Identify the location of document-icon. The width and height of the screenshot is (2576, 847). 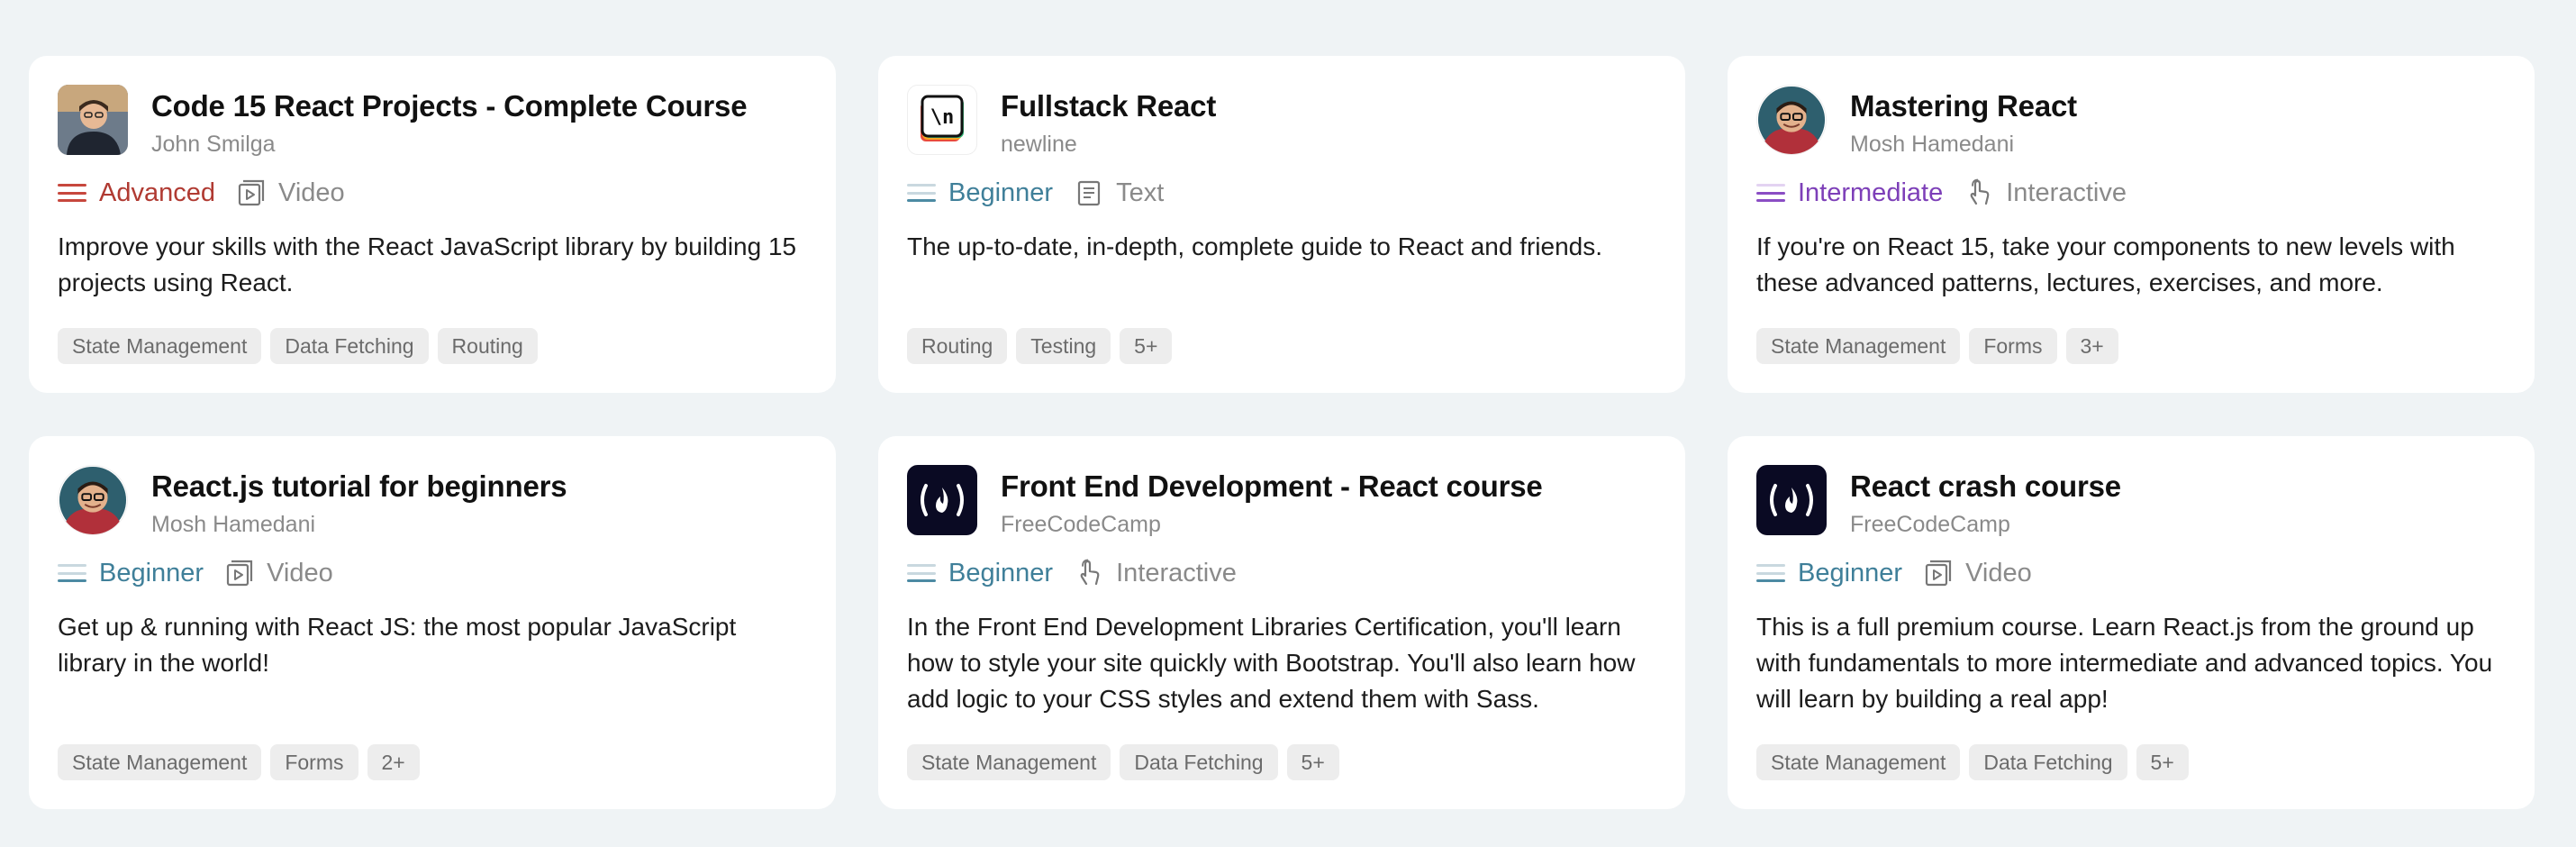
(1089, 193).